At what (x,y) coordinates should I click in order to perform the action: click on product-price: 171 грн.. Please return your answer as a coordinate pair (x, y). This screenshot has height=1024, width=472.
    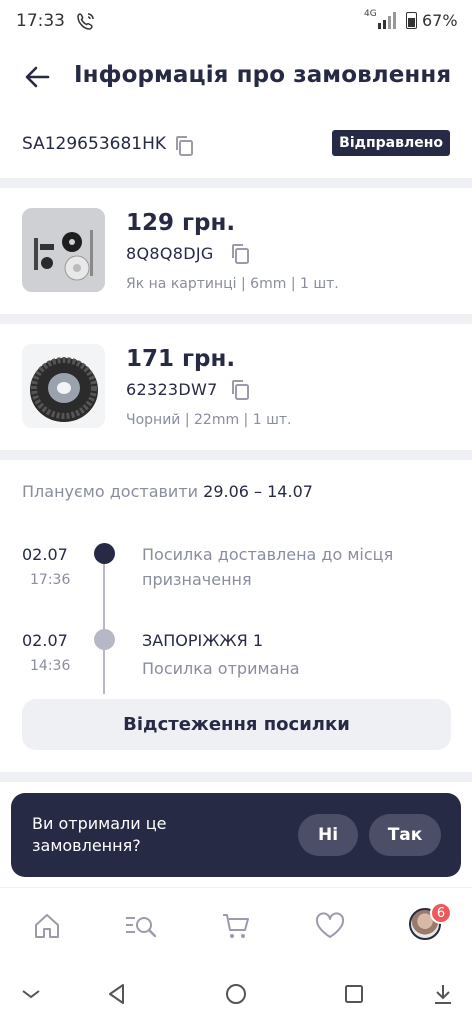
    Looking at the image, I should click on (181, 359).